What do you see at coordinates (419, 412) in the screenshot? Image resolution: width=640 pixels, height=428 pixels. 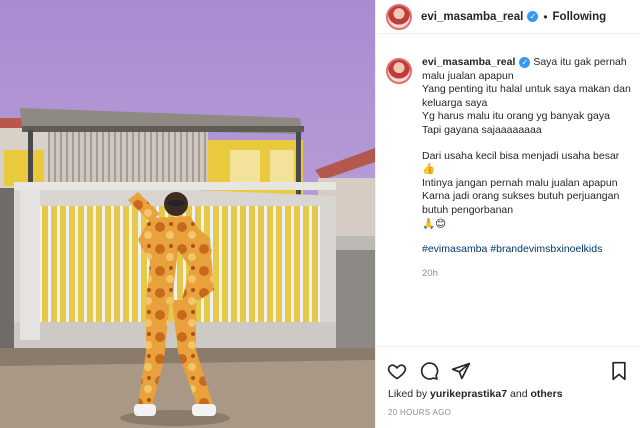 I see `post-timestamp: 20 HOURS AGO` at bounding box center [419, 412].